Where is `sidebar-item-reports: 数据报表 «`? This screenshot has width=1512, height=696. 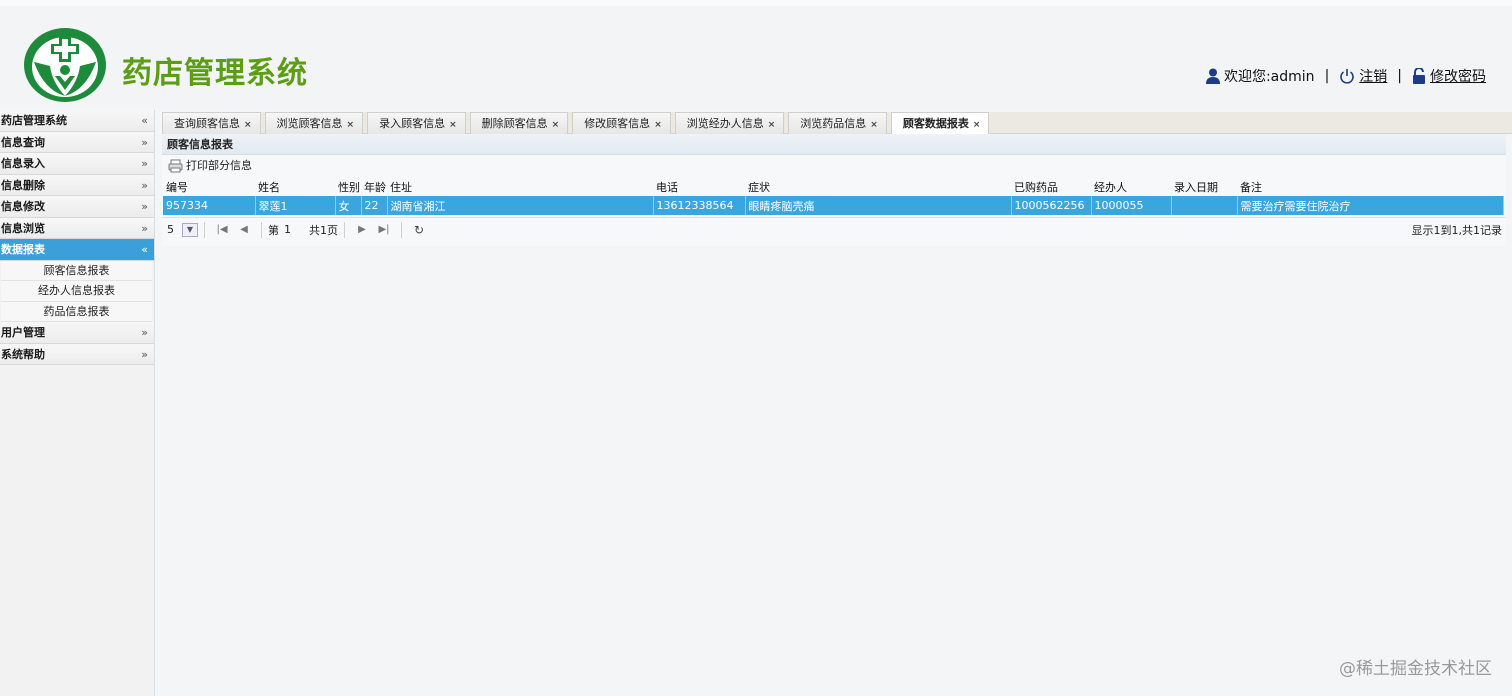 sidebar-item-reports: 数据报表 « is located at coordinates (77, 250).